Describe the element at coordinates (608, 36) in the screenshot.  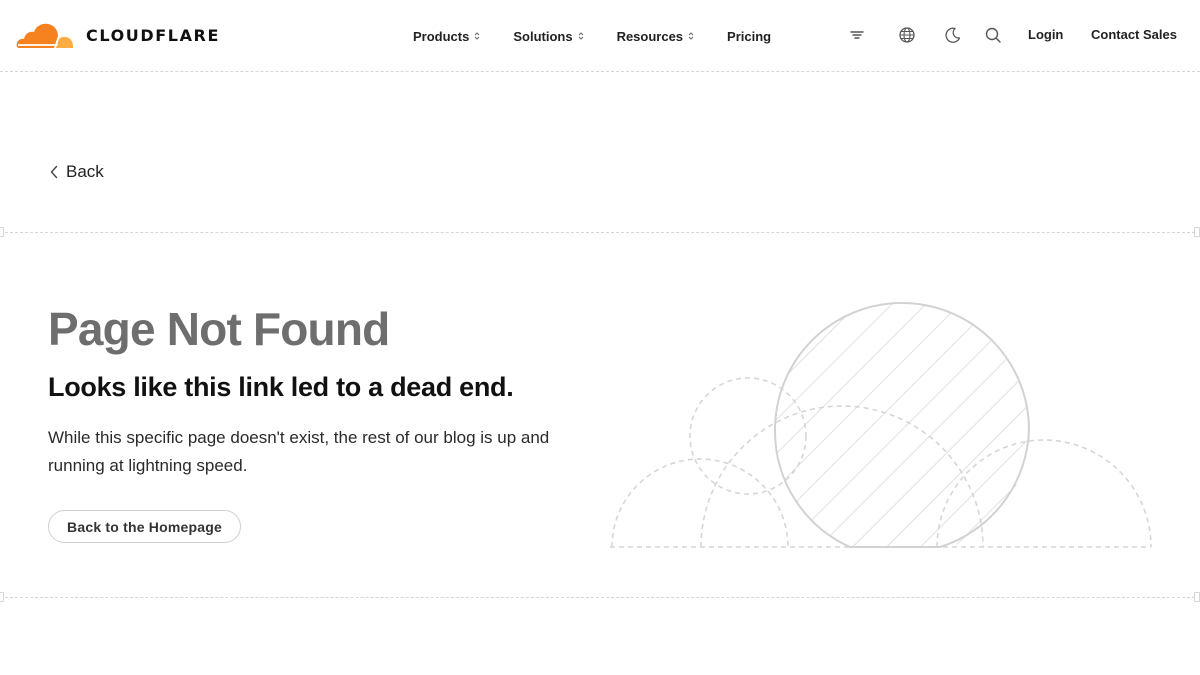
I see `main-nav: Products Solutions Resources Pricing` at that location.